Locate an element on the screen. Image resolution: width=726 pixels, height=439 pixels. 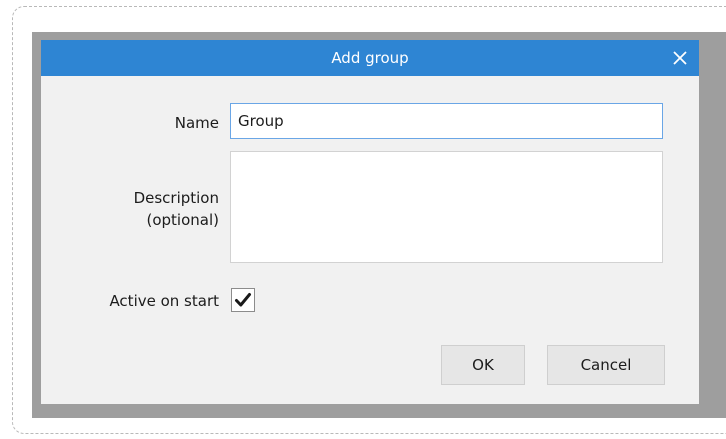
ok-button: OK is located at coordinates (483, 365).